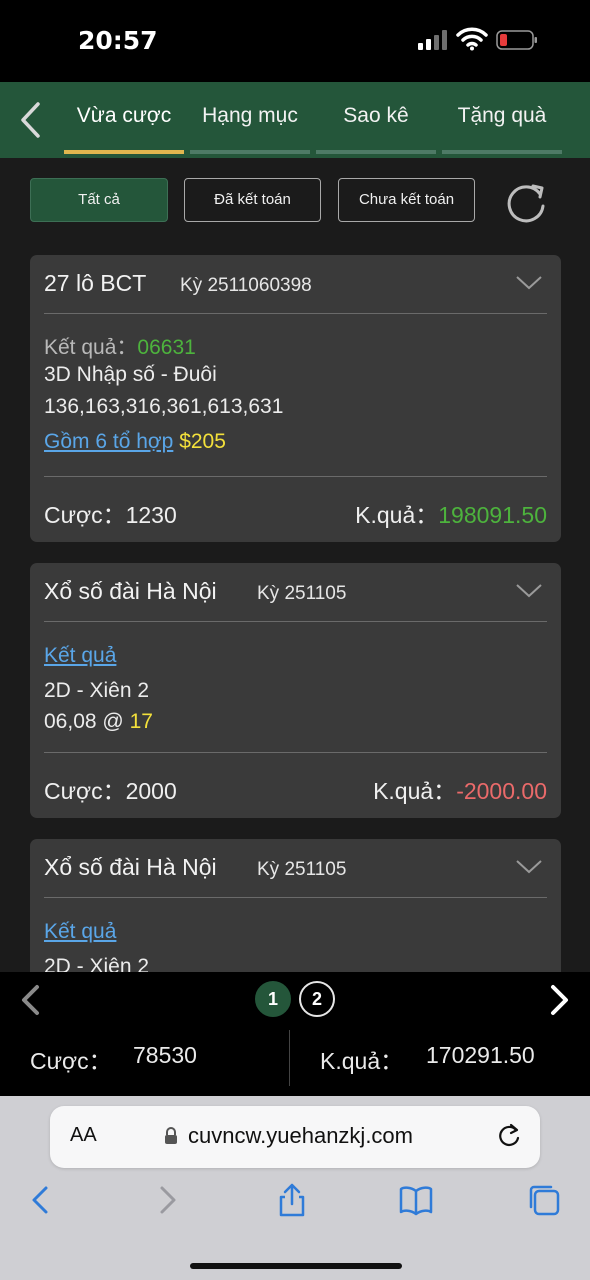 This screenshot has height=1280, width=590. Describe the element at coordinates (141, 721) in the screenshot. I see `odds-value: 17` at that location.